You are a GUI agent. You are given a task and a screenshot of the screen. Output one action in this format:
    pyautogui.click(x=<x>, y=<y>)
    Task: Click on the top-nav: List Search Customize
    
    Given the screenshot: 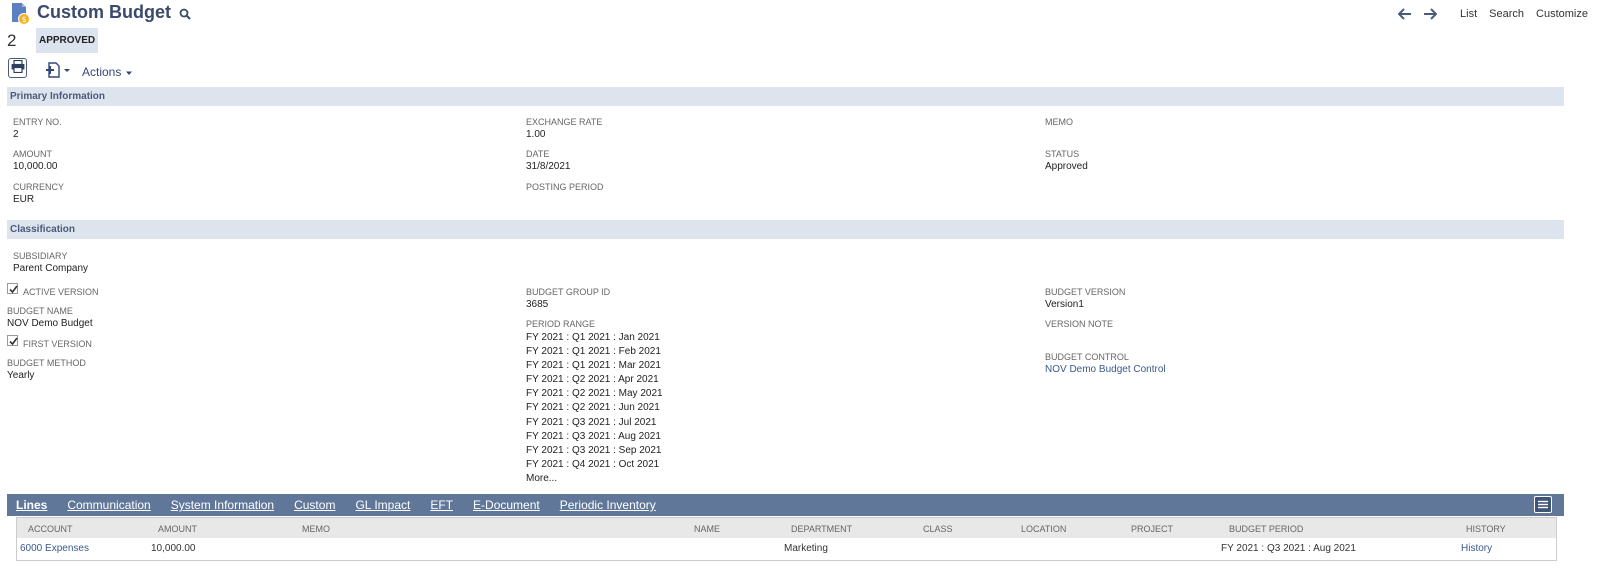 What is the action you would take?
    pyautogui.click(x=1492, y=14)
    